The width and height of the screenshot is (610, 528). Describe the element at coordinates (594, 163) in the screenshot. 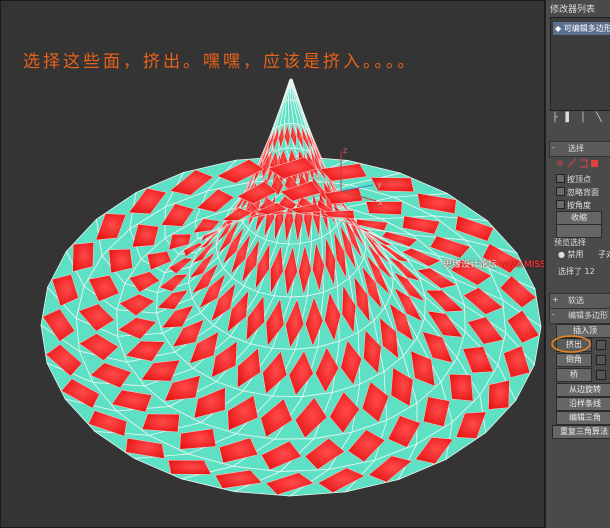

I see `polygon-mode-icon` at that location.